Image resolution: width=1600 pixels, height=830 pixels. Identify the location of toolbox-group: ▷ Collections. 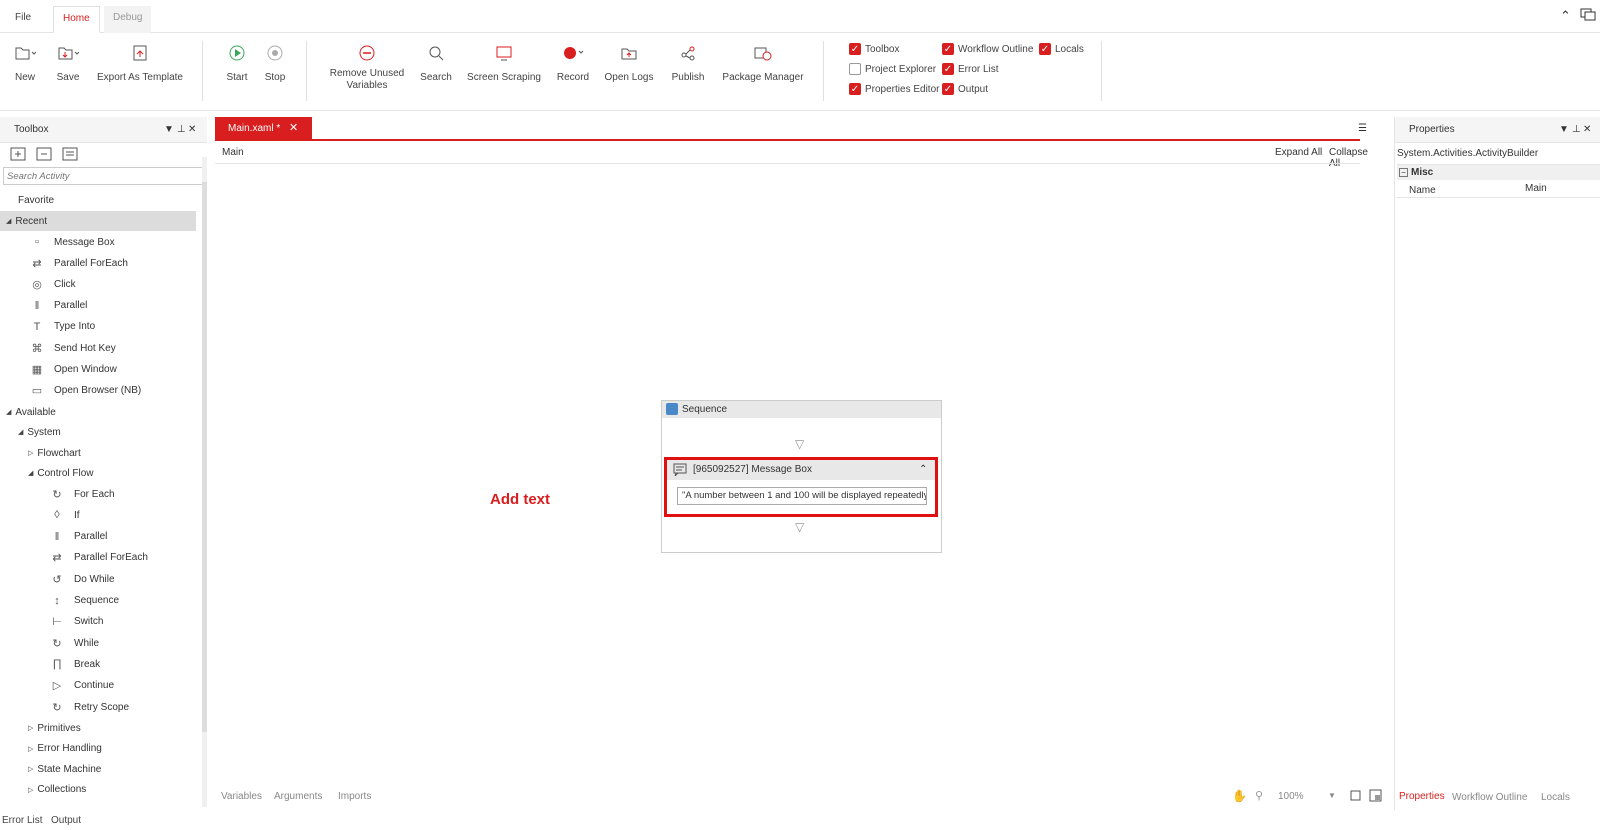
(98, 790).